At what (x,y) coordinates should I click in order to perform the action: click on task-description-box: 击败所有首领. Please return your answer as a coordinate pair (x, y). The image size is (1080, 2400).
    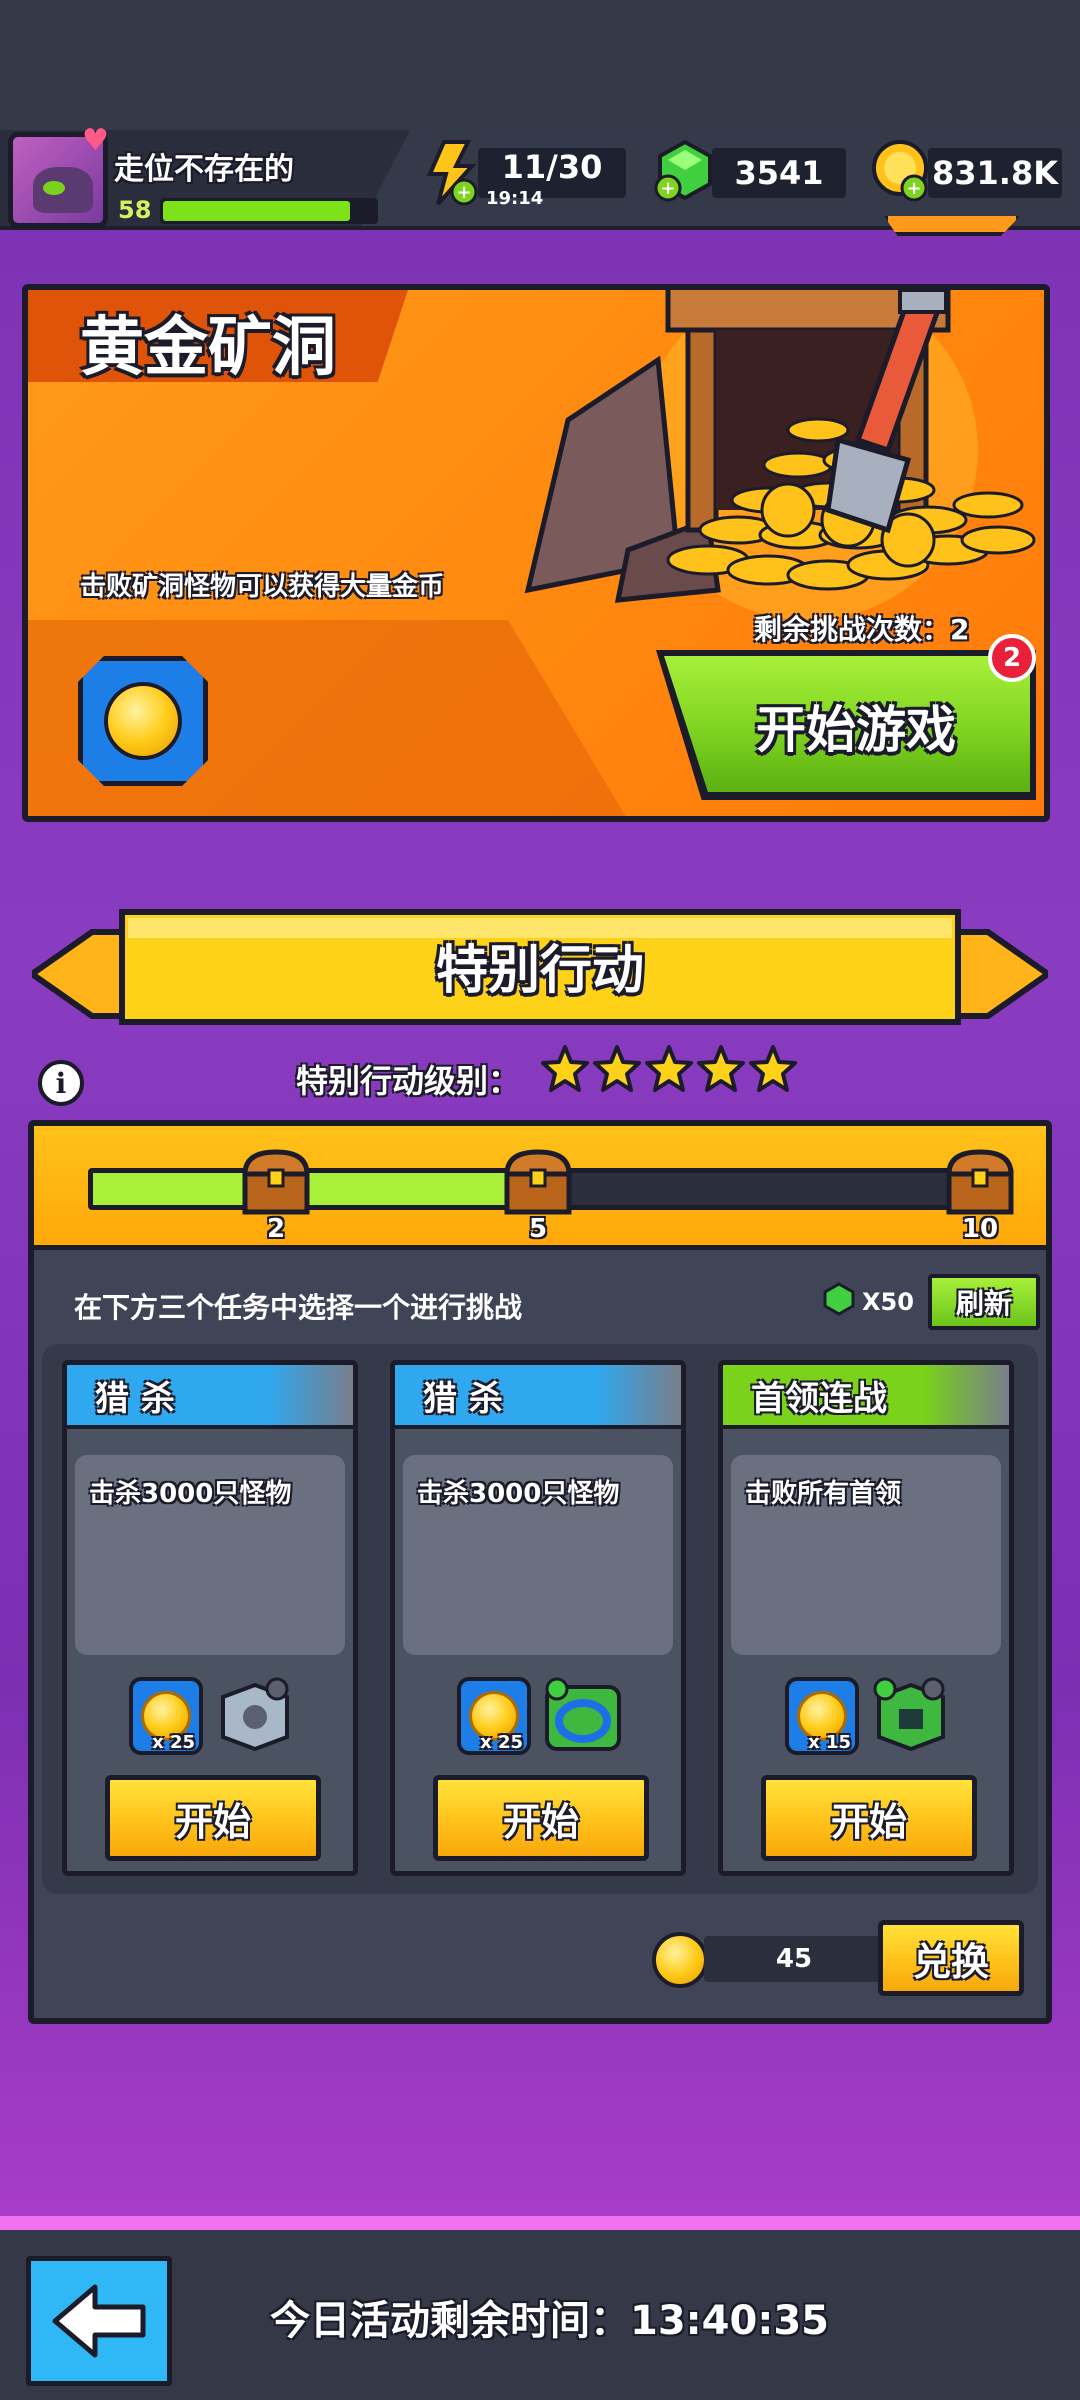
    Looking at the image, I should click on (866, 1555).